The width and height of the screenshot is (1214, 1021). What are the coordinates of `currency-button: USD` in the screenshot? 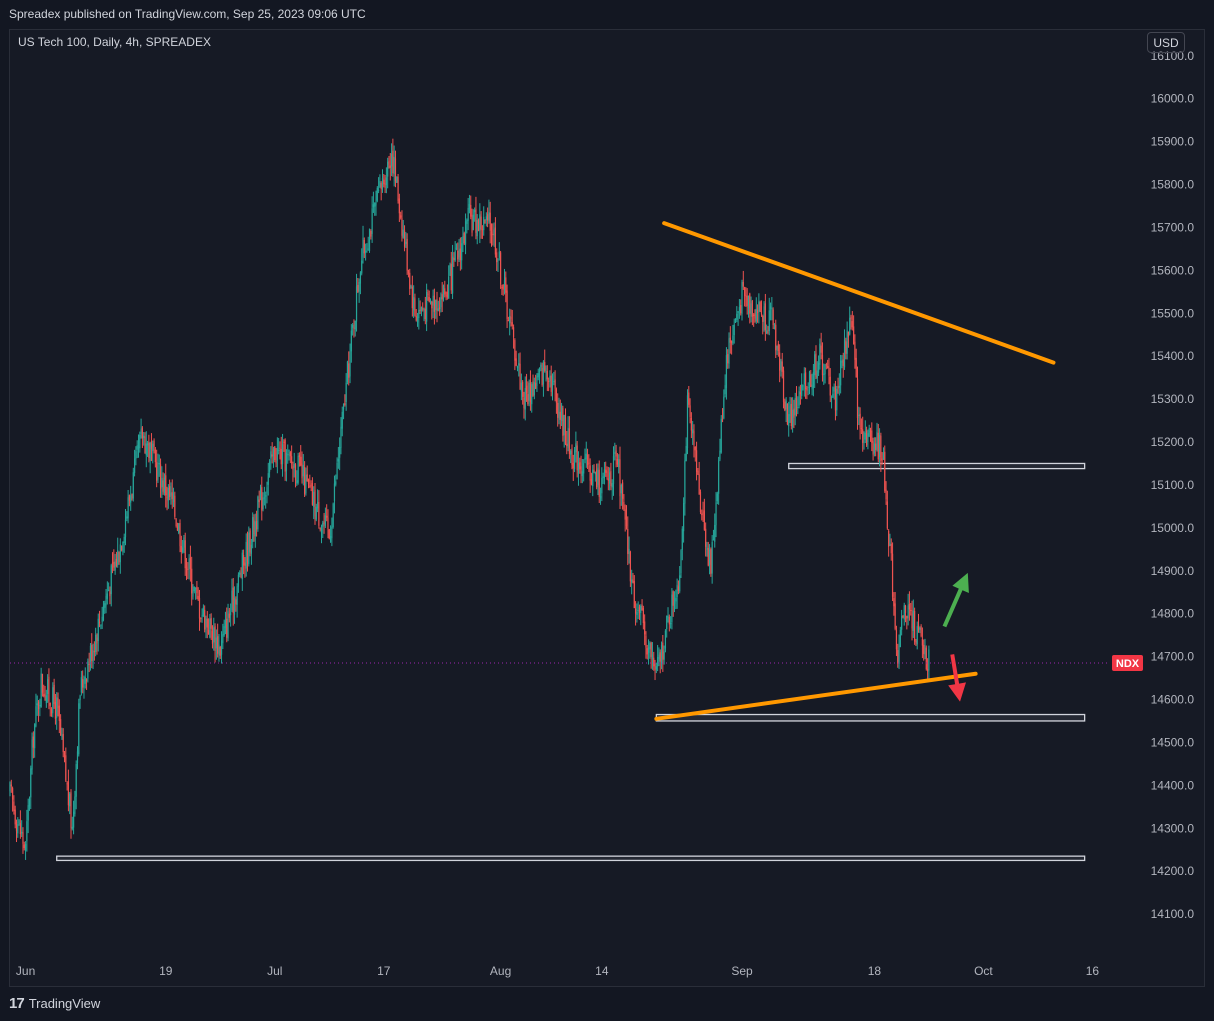 It's located at (1166, 42).